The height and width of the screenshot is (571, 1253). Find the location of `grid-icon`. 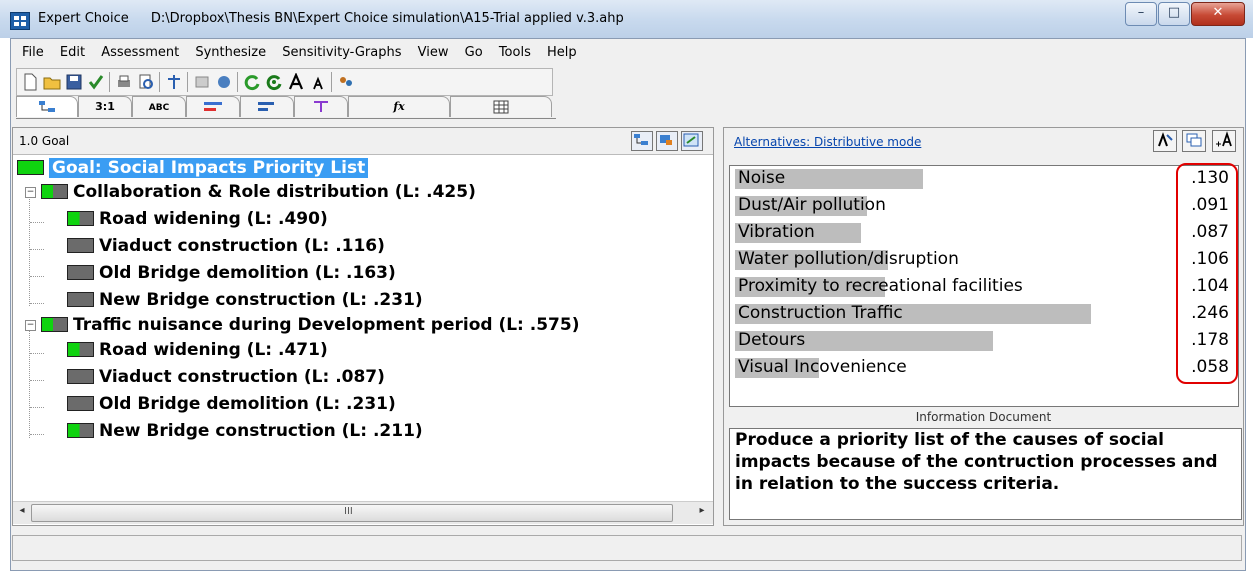

grid-icon is located at coordinates (501, 107).